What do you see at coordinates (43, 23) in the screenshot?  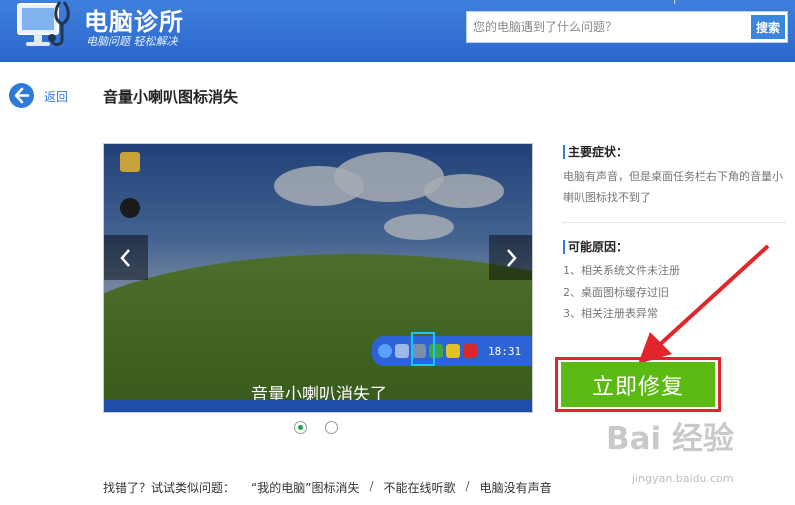 I see `monitor-stethoscope-icon` at bounding box center [43, 23].